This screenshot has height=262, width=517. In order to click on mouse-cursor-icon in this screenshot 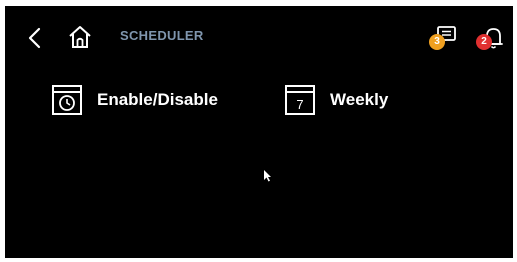, I will do `click(267, 176)`.